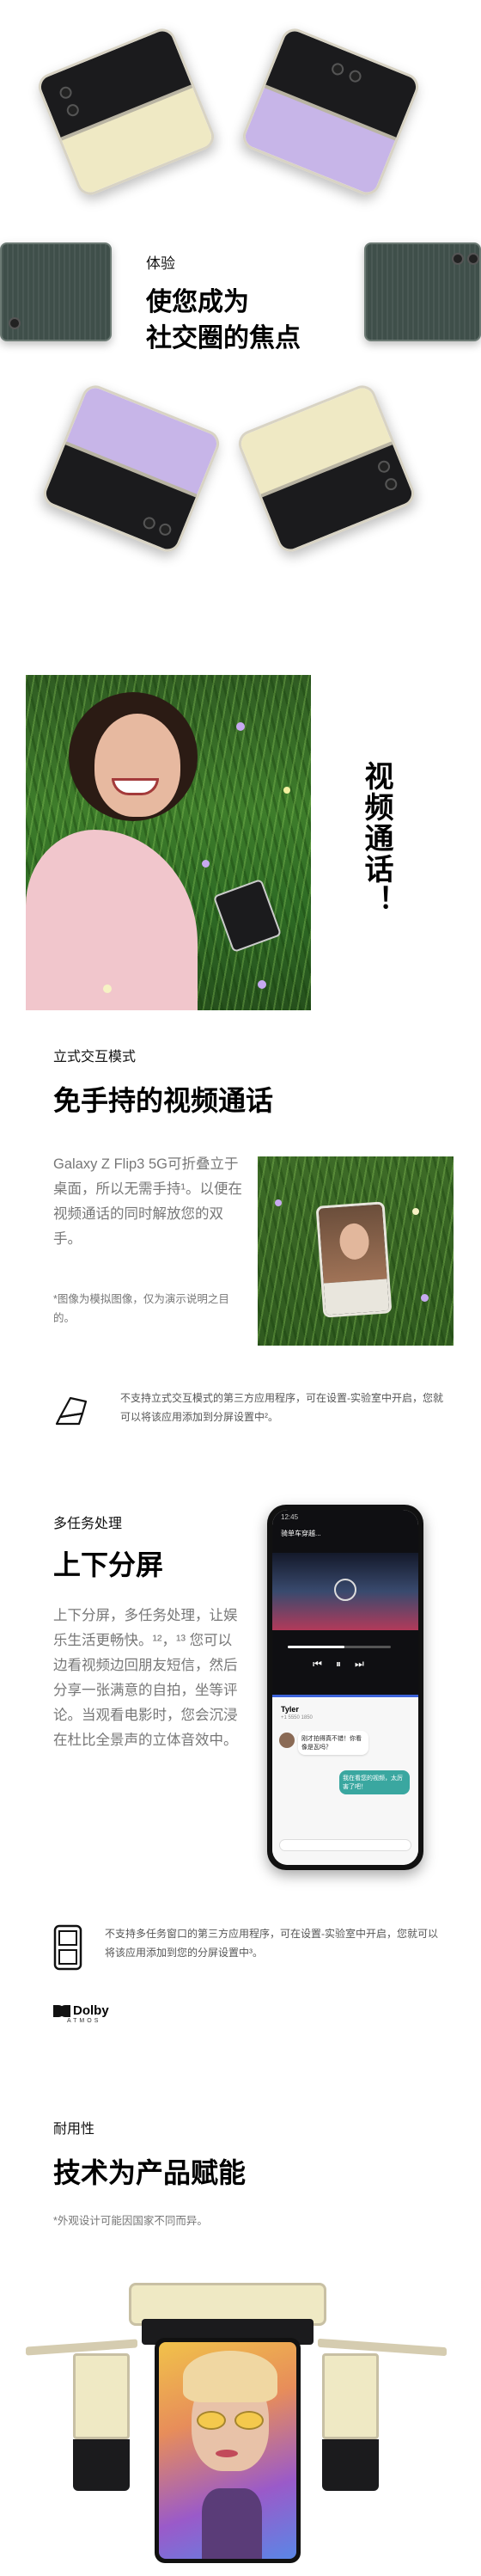 This screenshot has height=2576, width=481. Describe the element at coordinates (366, 1664) in the screenshot. I see `forward-icon: ⏭` at that location.